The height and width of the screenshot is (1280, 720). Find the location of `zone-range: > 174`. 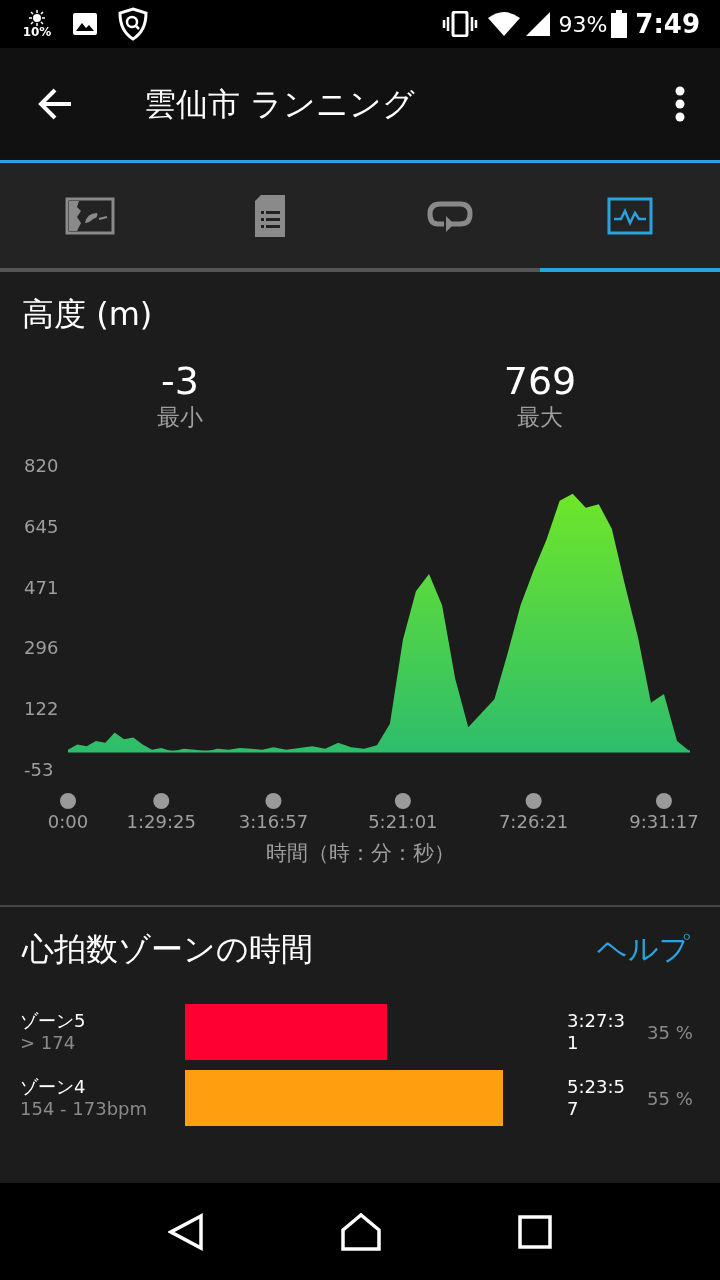

zone-range: > 174 is located at coordinates (48, 1043).